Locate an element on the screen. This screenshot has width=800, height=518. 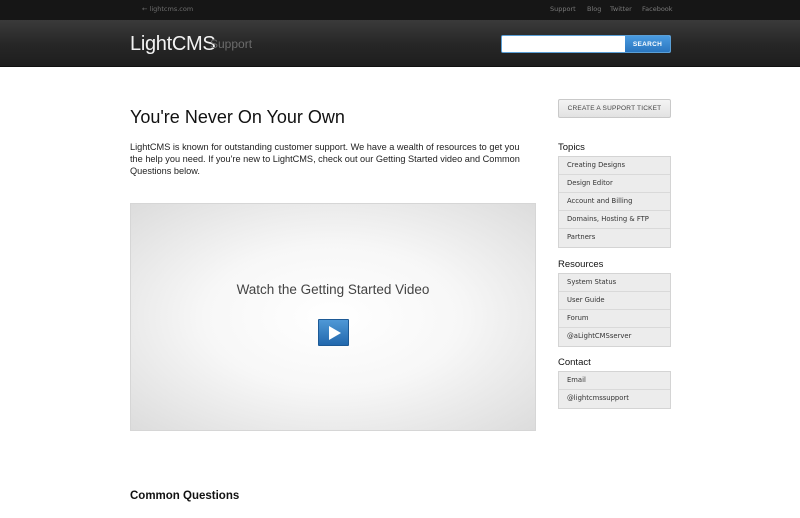
search-input is located at coordinates (563, 44).